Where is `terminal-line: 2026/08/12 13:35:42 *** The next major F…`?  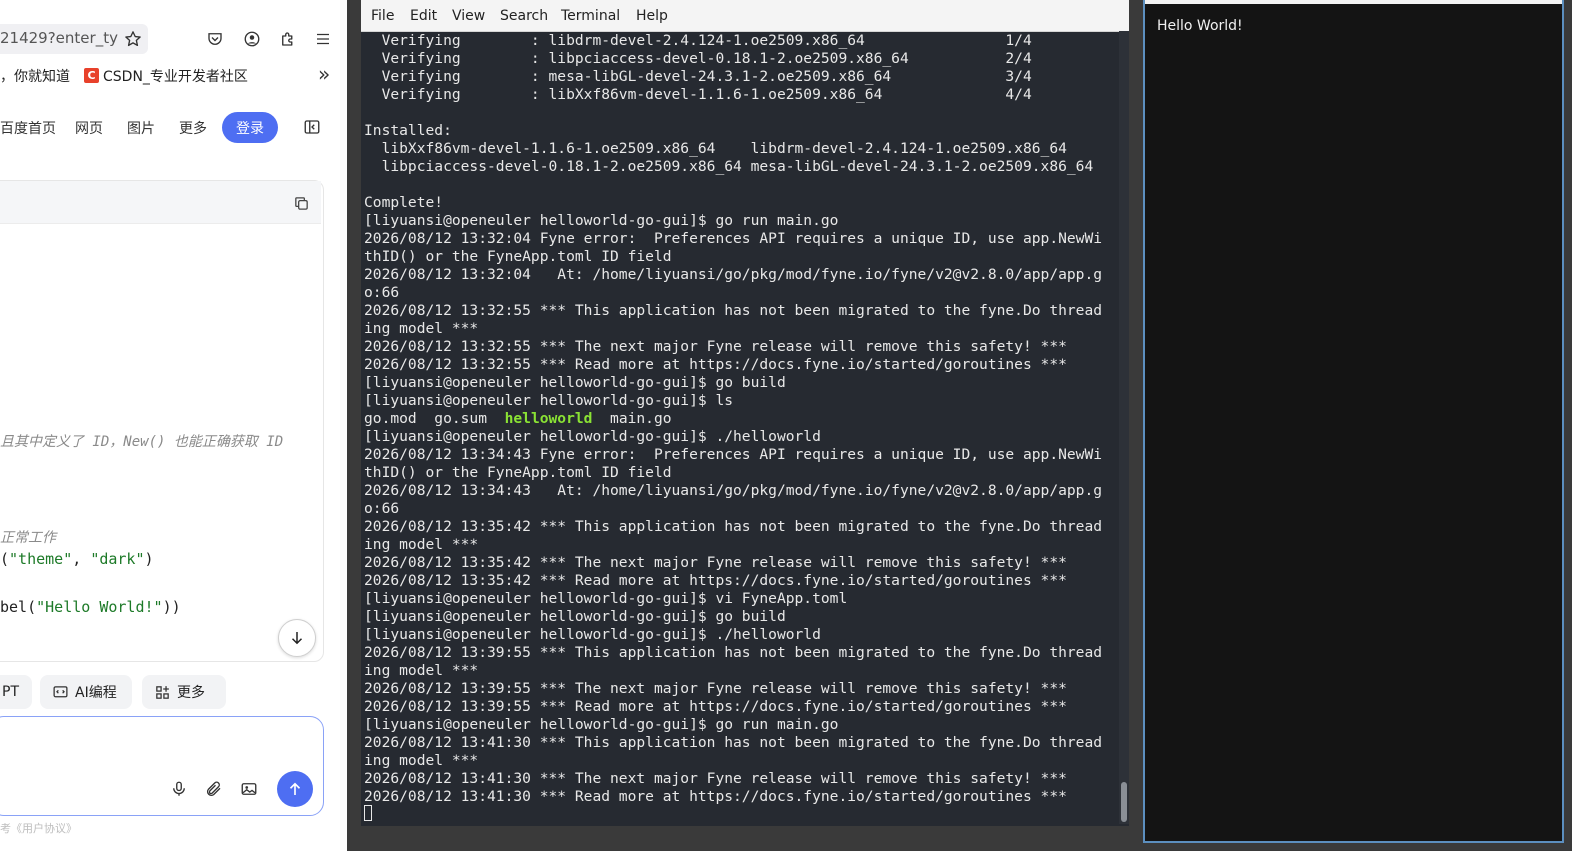
terminal-line: 2026/08/12 13:35:42 *** The next major F… is located at coordinates (715, 562).